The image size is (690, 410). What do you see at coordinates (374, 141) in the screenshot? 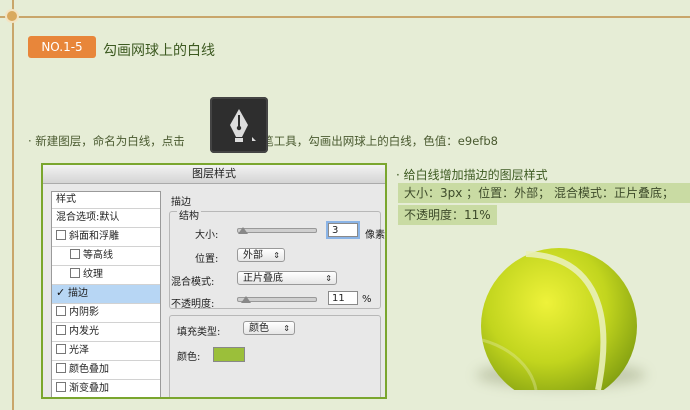
I see `instruction-after: 钢笔工具，勾画出网球上的白线，色值：e9efb8` at bounding box center [374, 141].